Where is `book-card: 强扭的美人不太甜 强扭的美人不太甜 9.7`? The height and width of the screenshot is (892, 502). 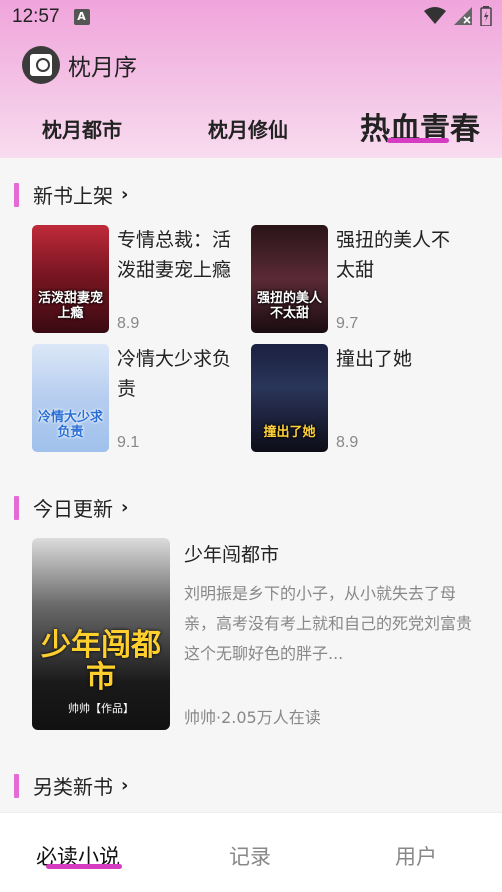 book-card: 强扭的美人不太甜 强扭的美人不太甜 9.7 is located at coordinates (358, 279).